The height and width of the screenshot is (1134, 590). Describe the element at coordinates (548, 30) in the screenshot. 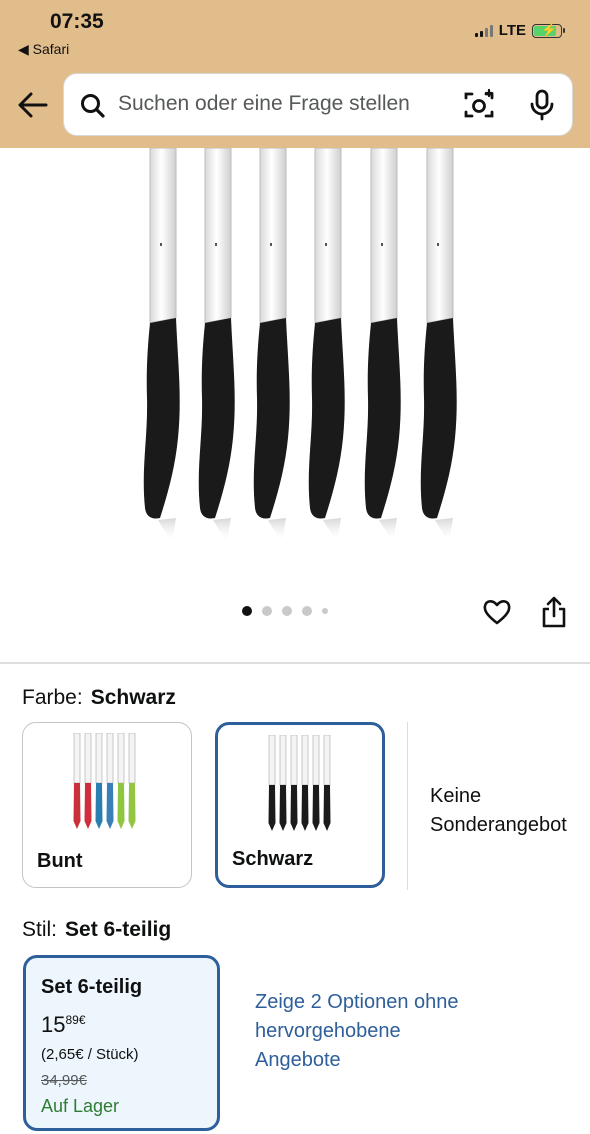

I see `battery-icon: ⚡` at that location.